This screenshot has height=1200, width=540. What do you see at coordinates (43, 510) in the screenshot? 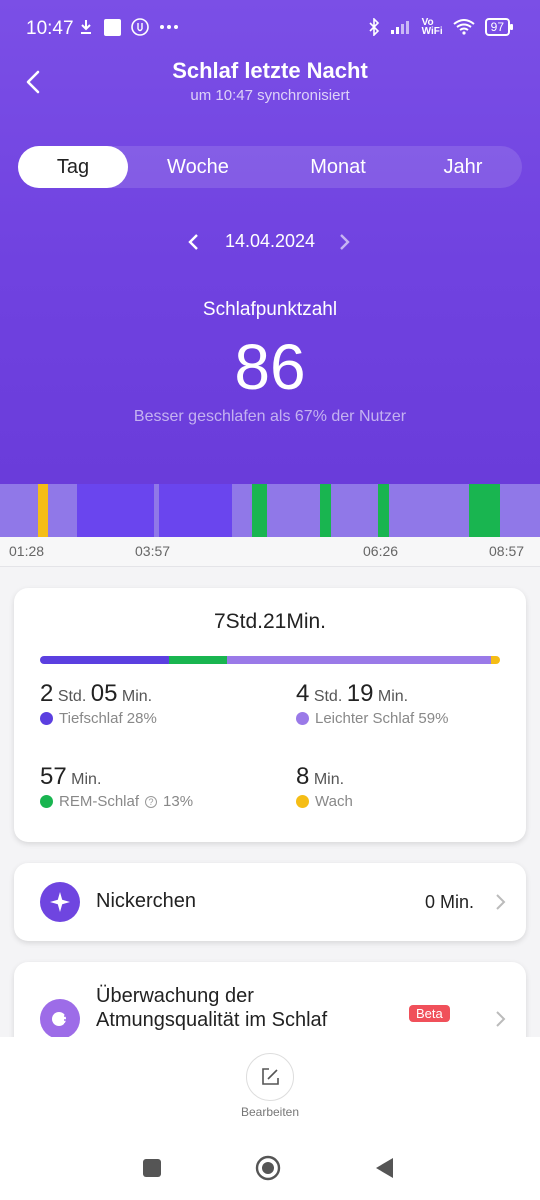
I see `timeline-segment-awake` at bounding box center [43, 510].